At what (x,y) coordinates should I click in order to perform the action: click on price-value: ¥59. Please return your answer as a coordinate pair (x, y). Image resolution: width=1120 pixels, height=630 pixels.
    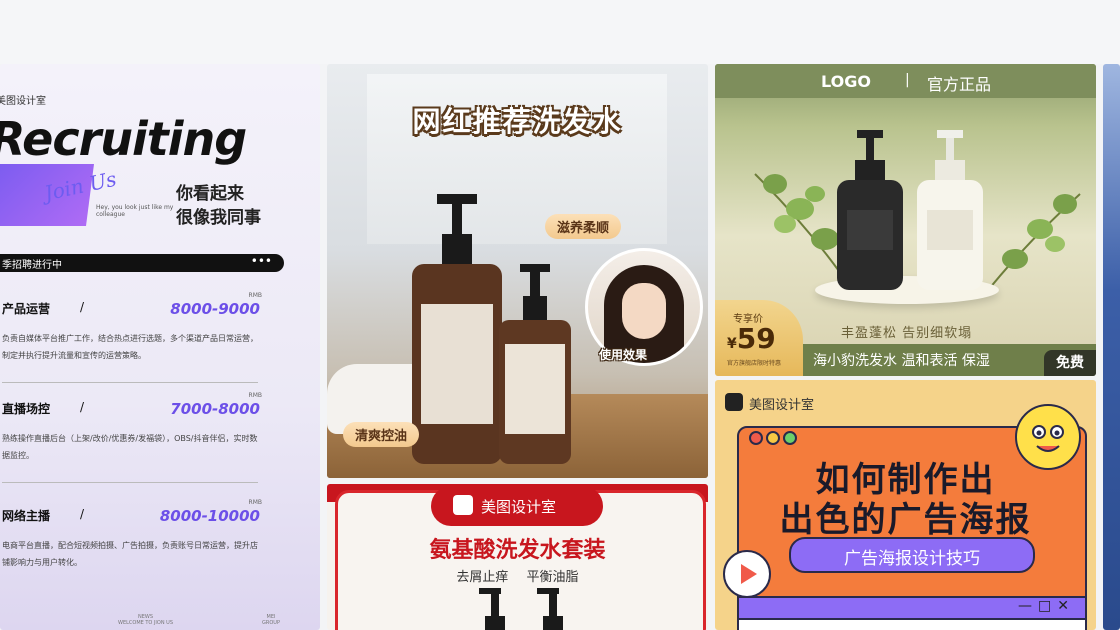
    Looking at the image, I should click on (751, 338).